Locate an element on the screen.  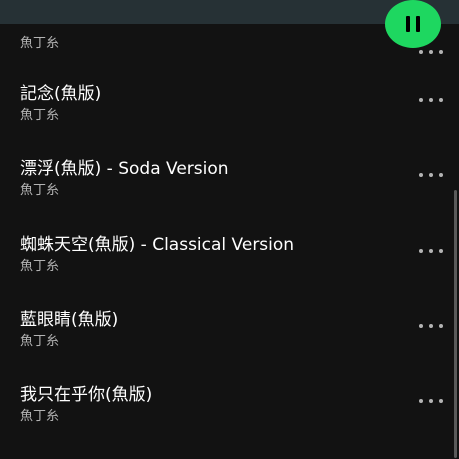
pause-button is located at coordinates (413, 24).